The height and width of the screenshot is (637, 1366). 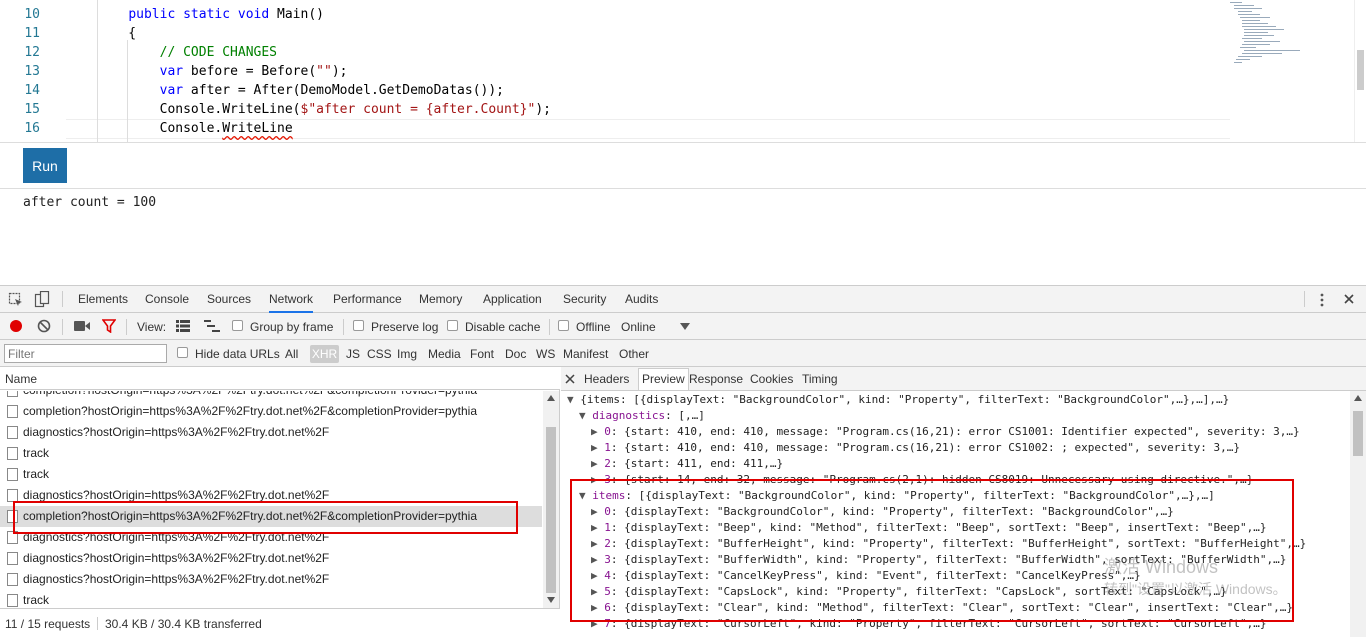 I want to click on preview-node: ▼ diagnostics: [,…], so click(x=955, y=416).